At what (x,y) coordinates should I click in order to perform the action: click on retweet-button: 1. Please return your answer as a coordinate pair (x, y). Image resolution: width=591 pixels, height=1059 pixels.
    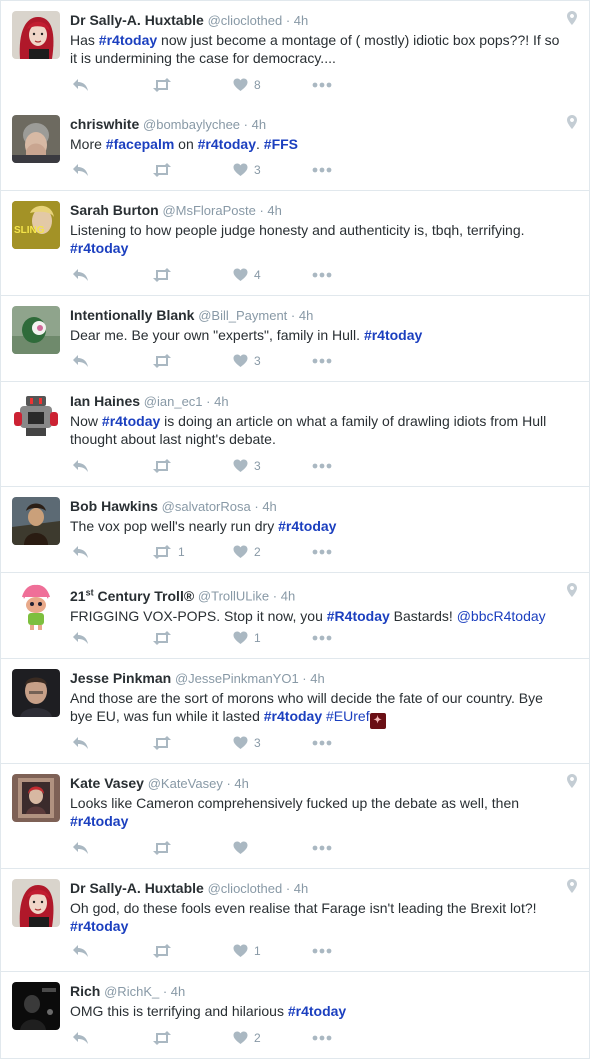
    Looking at the image, I should click on (168, 552).